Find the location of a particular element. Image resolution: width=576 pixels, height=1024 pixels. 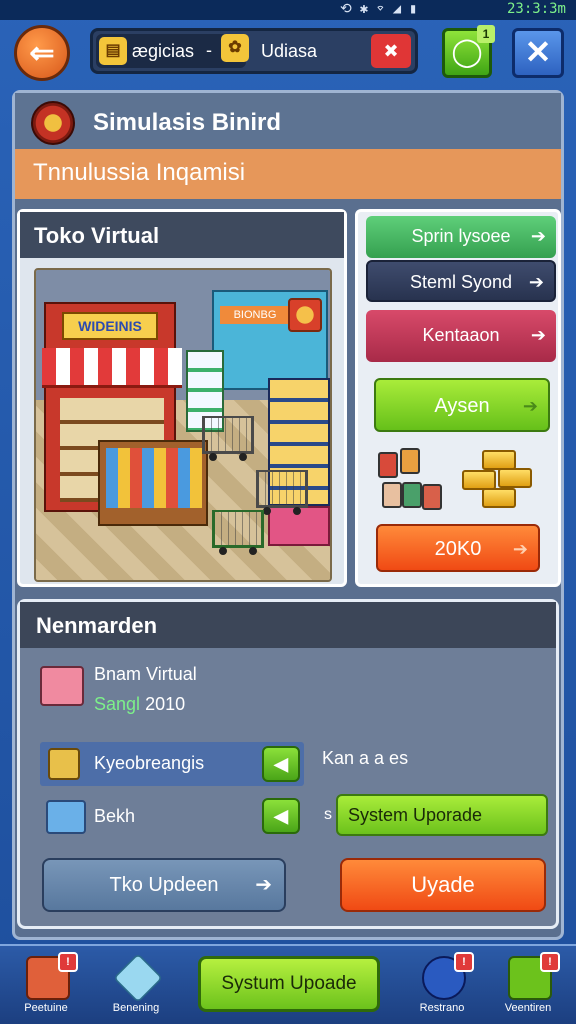

info-subtitle: Sangl 2010 is located at coordinates (139, 704).